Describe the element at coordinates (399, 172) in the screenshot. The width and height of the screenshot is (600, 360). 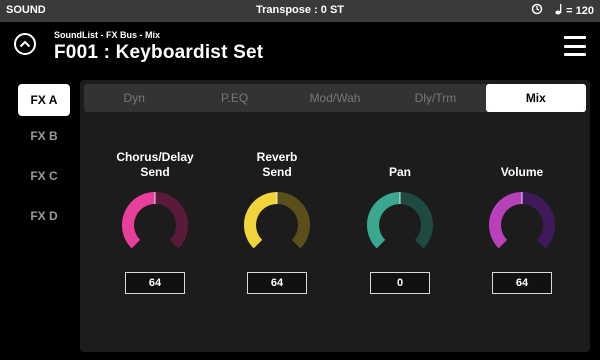
I see `knob-label: Pan` at that location.